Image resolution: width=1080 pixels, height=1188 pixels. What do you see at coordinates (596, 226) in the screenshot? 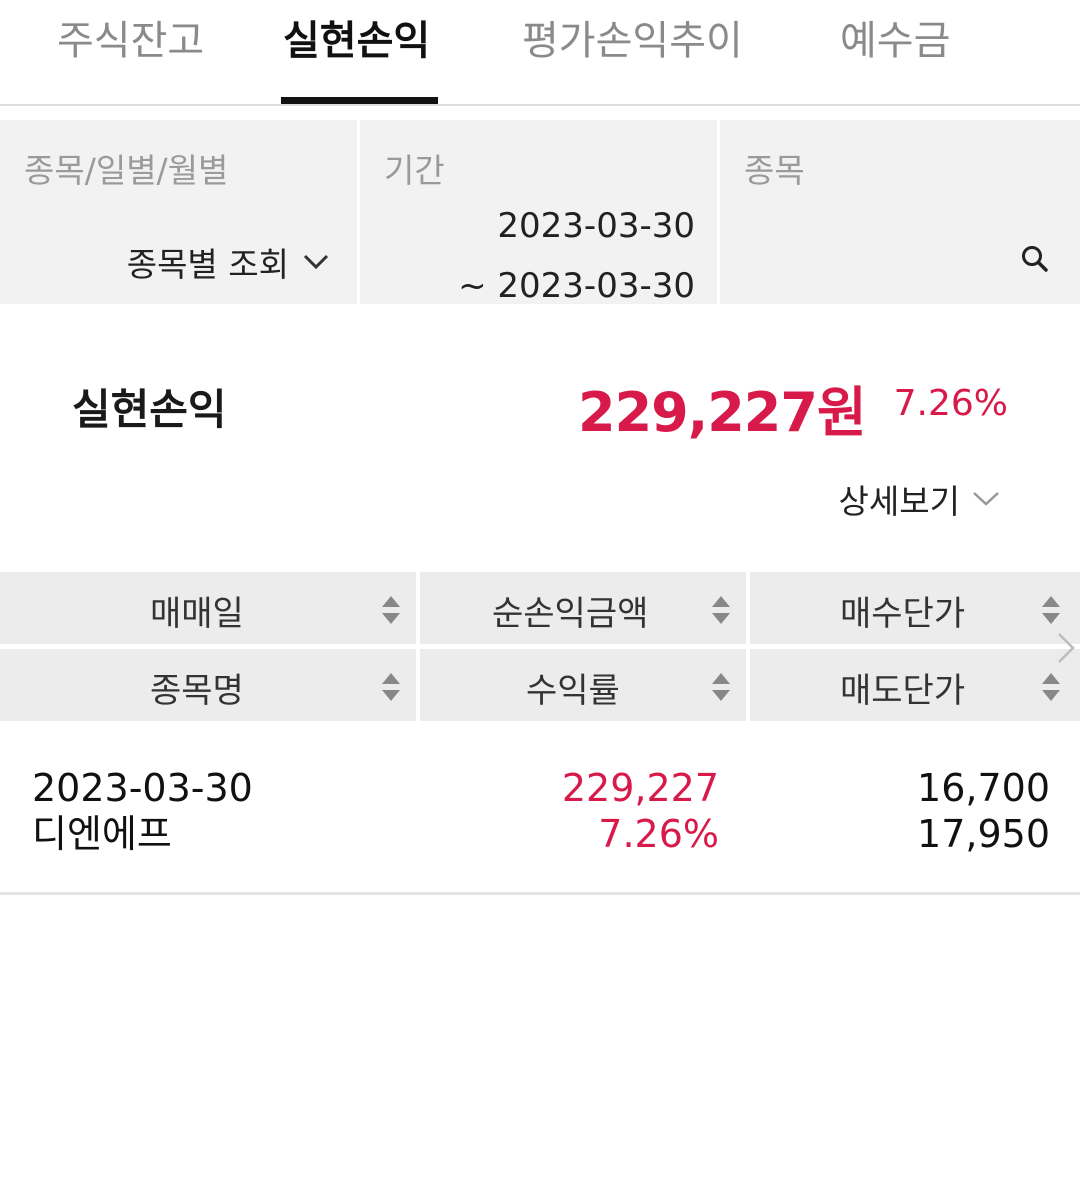
I see `period-start-date: 2023-03-30` at bounding box center [596, 226].